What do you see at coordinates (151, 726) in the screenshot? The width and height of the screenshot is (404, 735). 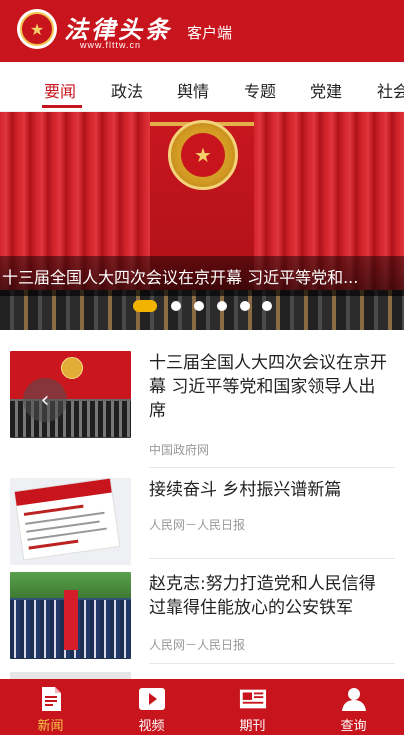 I see `nav-video-label: 视频` at bounding box center [151, 726].